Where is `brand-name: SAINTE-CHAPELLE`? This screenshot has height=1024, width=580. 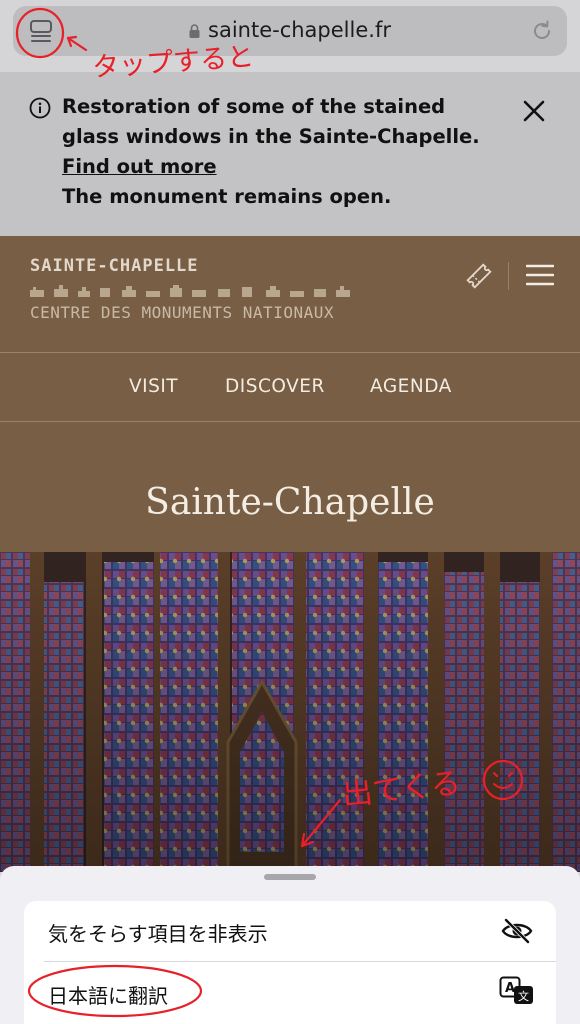
brand-name: SAINTE-CHAPELLE is located at coordinates (114, 266).